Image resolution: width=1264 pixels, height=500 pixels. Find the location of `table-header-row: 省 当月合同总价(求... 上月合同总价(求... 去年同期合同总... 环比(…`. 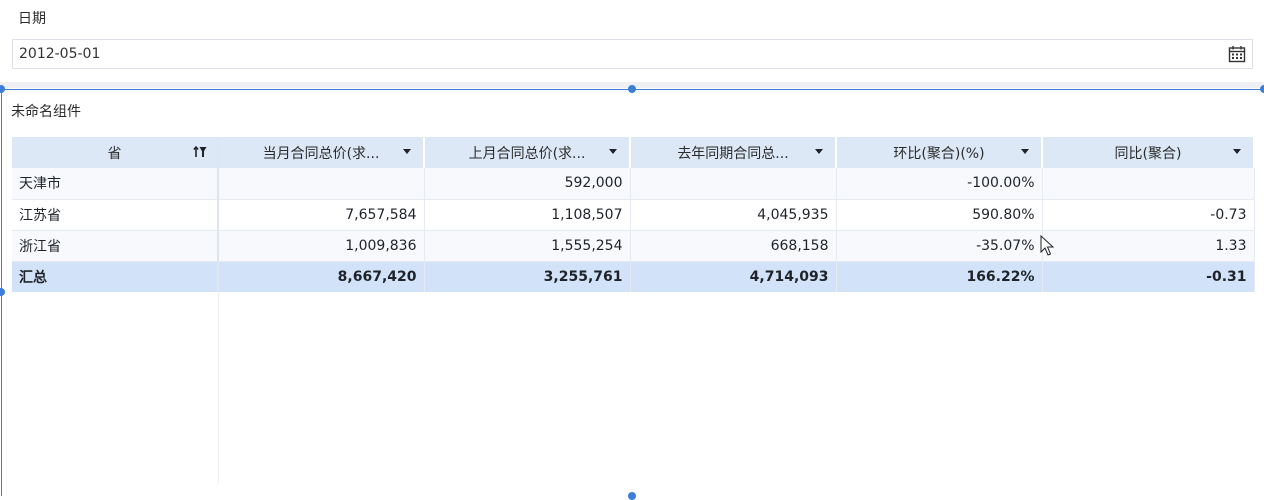

table-header-row: 省 当月合同总价(求... 上月合同总价(求... 去年同期合同总... 环比(… is located at coordinates (633, 152).